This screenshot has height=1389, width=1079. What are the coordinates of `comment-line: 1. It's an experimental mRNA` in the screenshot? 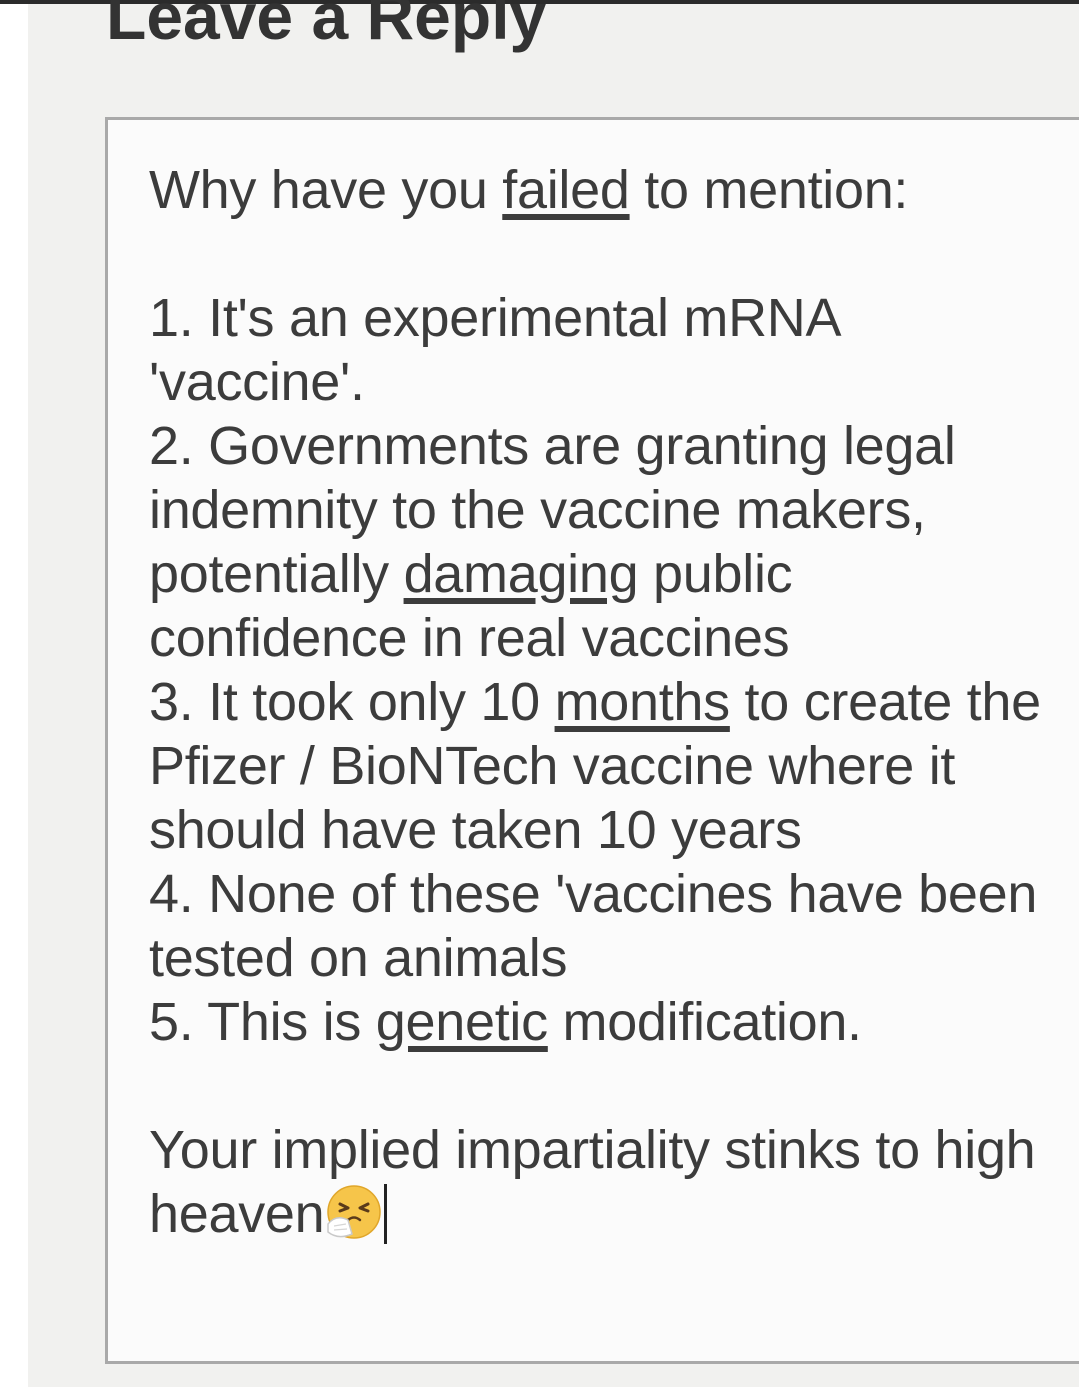 It's located at (495, 318).